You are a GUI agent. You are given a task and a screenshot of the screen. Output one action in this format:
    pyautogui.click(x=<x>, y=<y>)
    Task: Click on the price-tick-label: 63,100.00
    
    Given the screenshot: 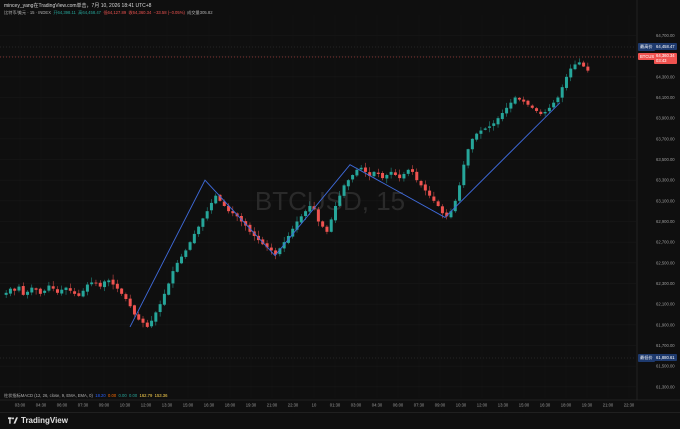 What is the action you would take?
    pyautogui.click(x=665, y=200)
    